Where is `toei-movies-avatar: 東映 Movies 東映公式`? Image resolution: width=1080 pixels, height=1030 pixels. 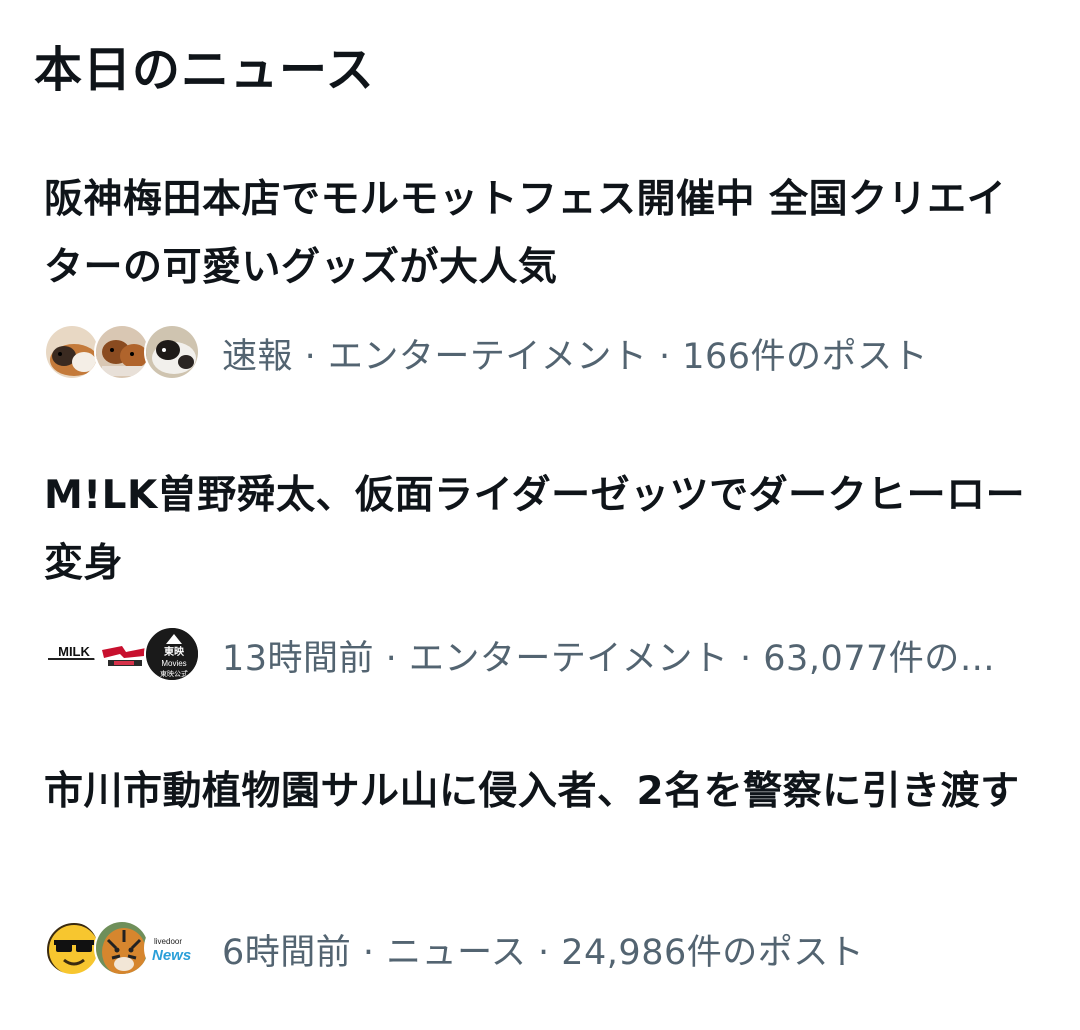 toei-movies-avatar: 東映 Movies 東映公式 is located at coordinates (172, 654).